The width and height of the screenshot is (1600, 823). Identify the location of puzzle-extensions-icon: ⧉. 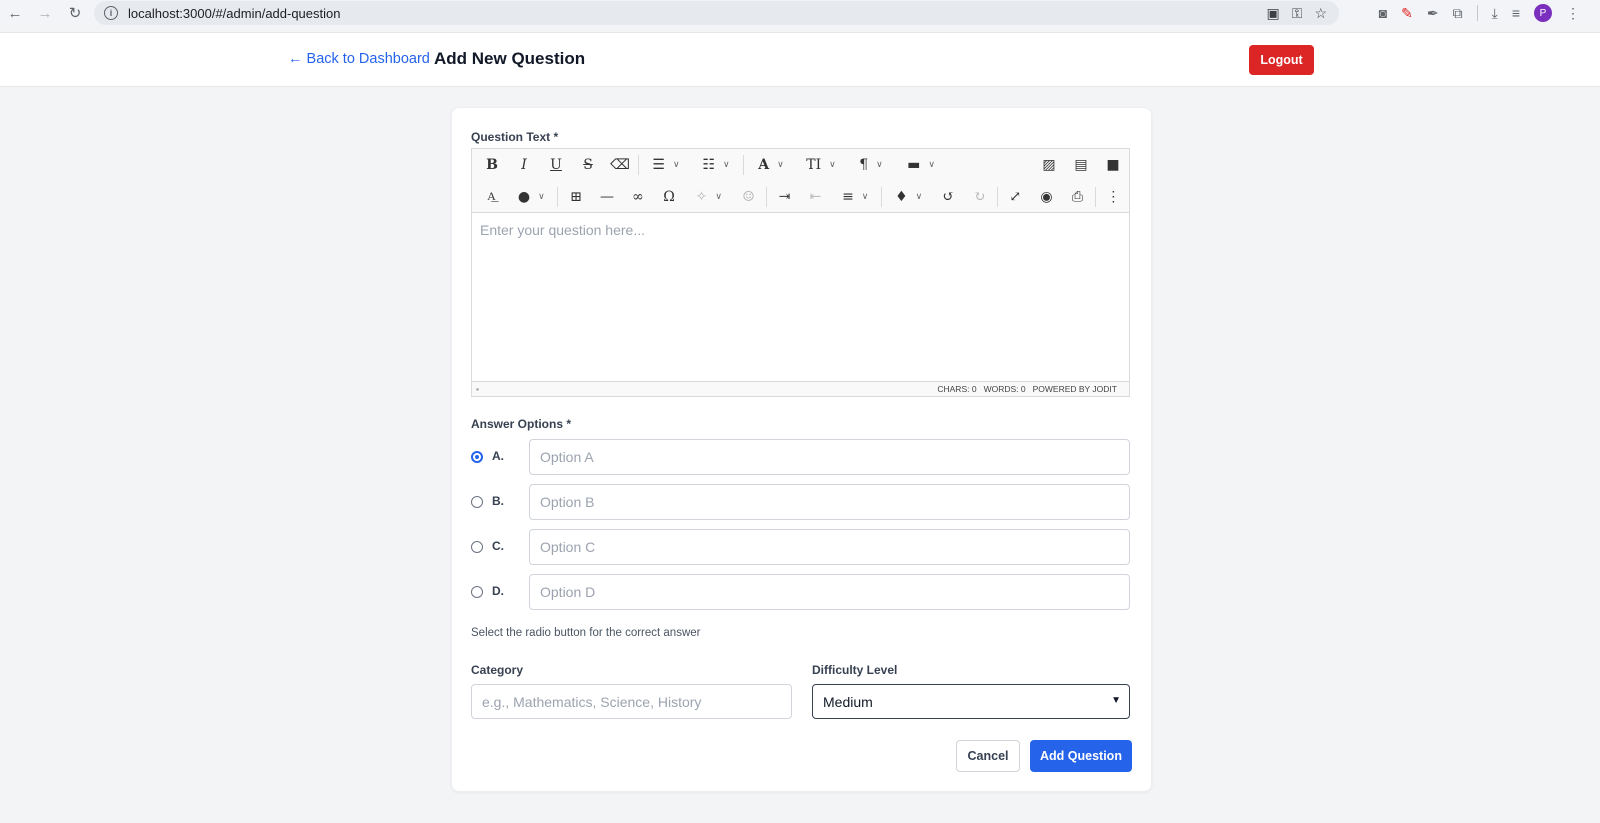
(1458, 13).